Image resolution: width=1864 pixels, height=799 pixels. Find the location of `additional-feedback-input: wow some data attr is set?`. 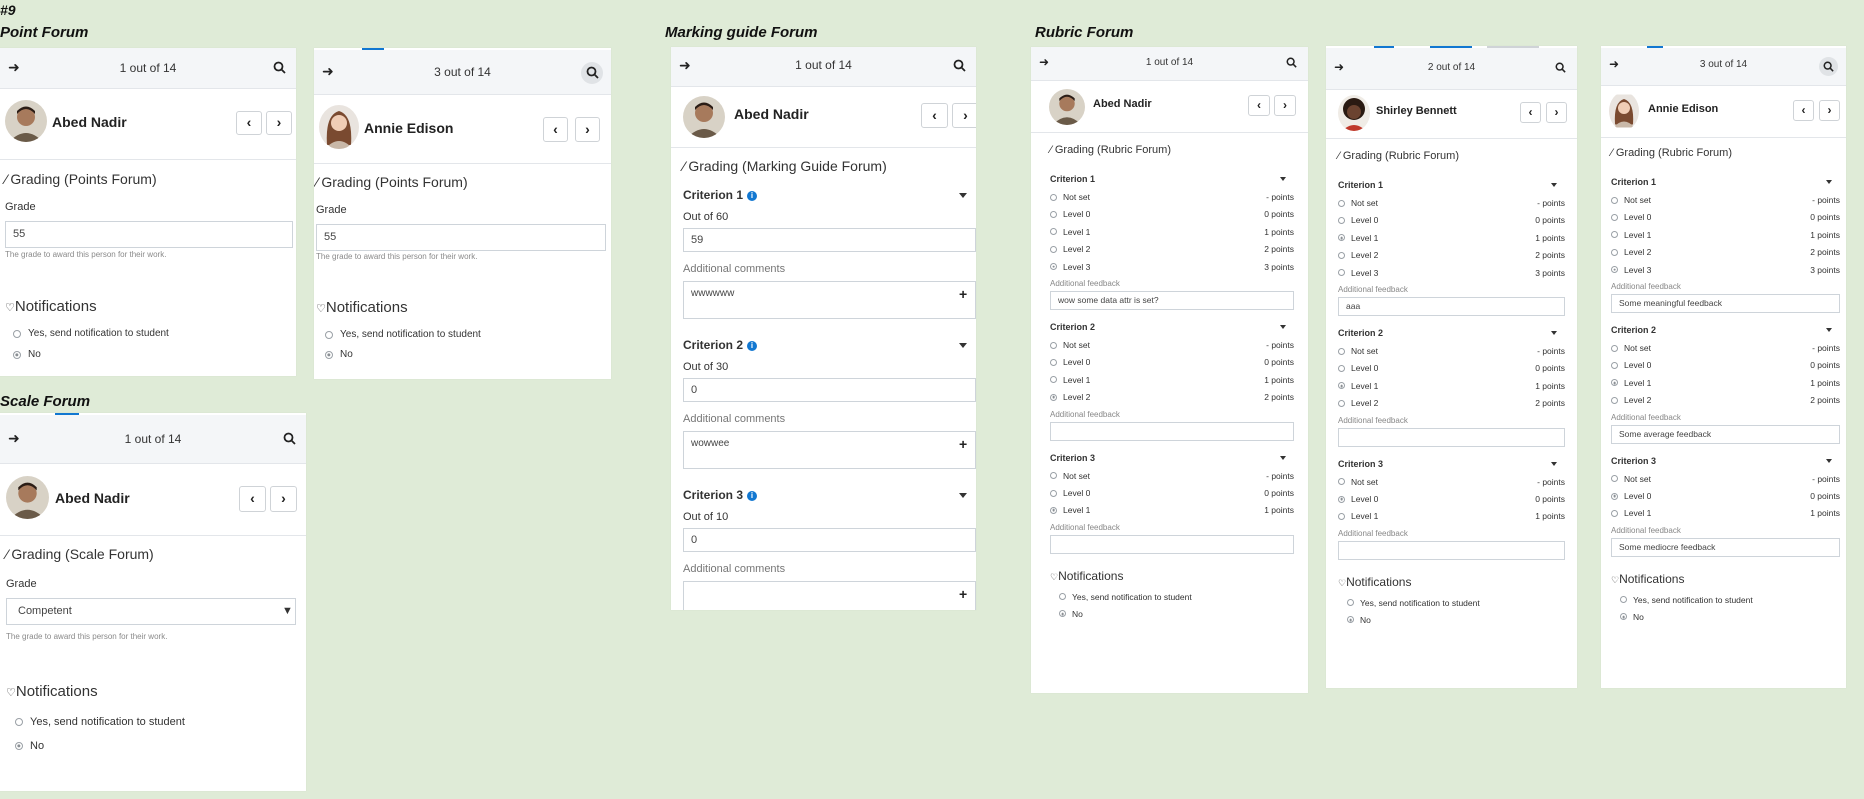

additional-feedback-input: wow some data attr is set? is located at coordinates (1172, 300).